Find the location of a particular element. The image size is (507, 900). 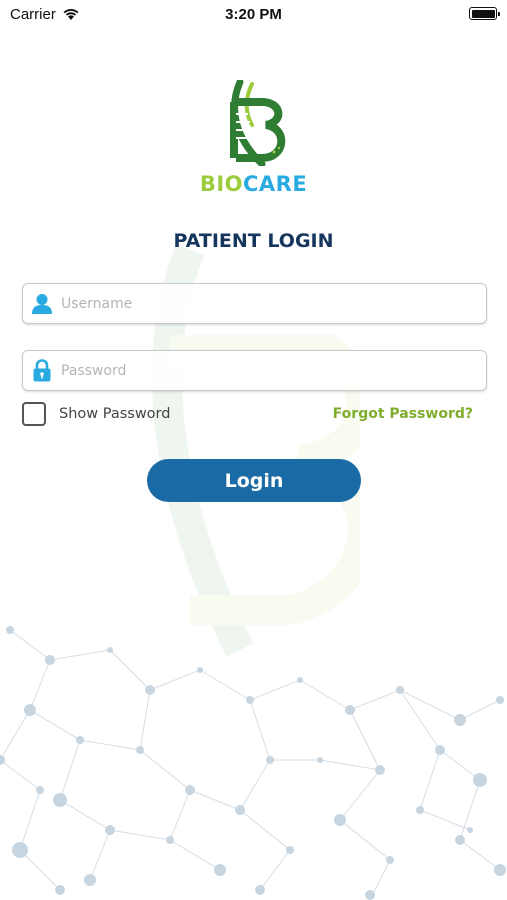

logo-wordmark: BIOCARE is located at coordinates (253, 184).